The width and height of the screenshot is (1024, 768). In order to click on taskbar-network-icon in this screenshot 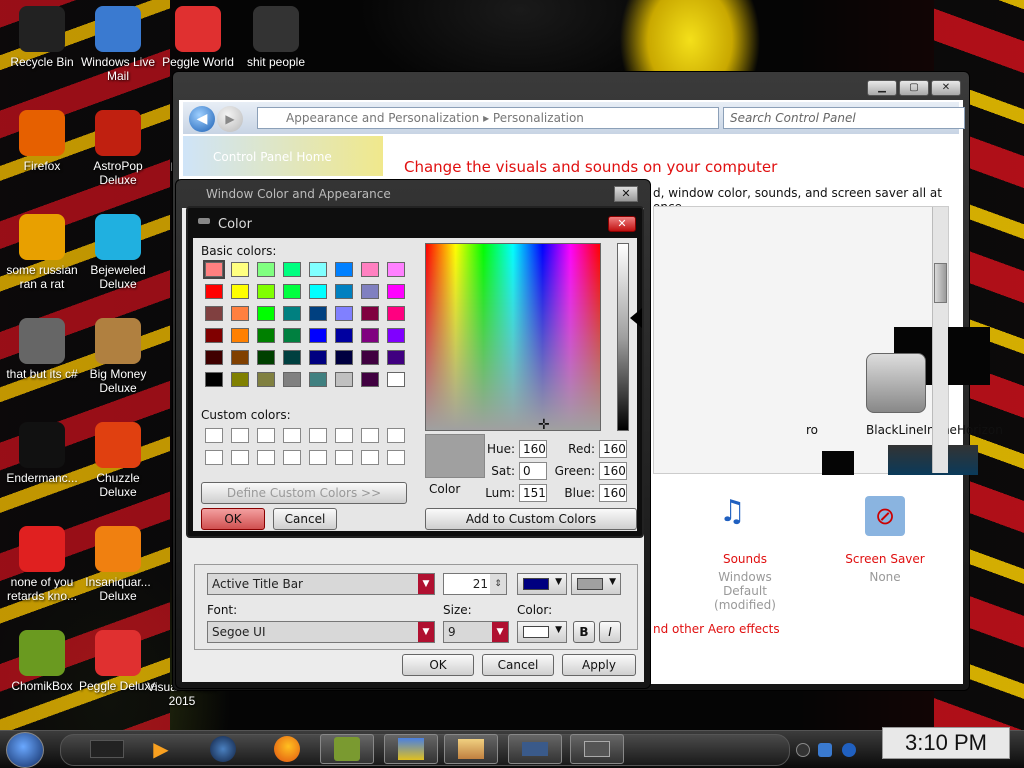, I will do `click(535, 749)`.